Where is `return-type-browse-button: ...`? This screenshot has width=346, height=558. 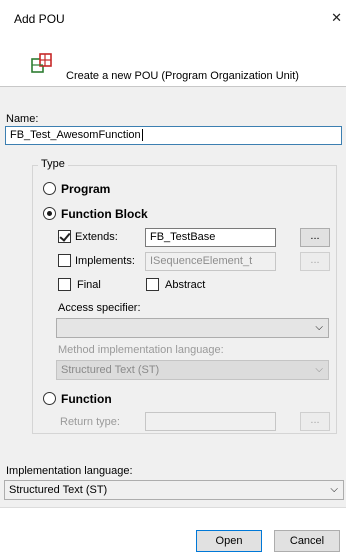
return-type-browse-button: ... is located at coordinates (315, 421).